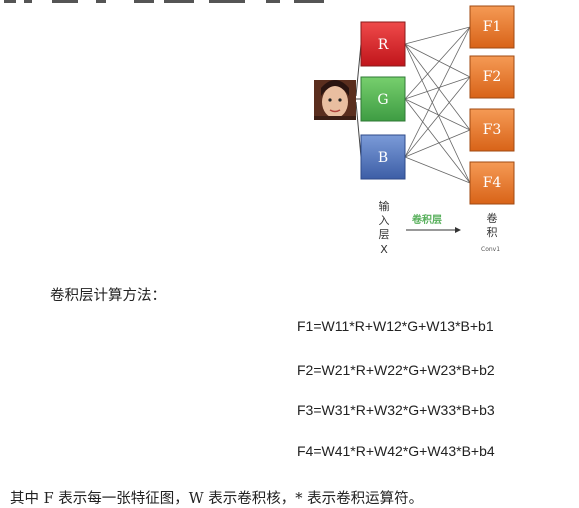 Image resolution: width=579 pixels, height=508 pixels. I want to click on input-layer-caption-1: 输, so click(384, 206).